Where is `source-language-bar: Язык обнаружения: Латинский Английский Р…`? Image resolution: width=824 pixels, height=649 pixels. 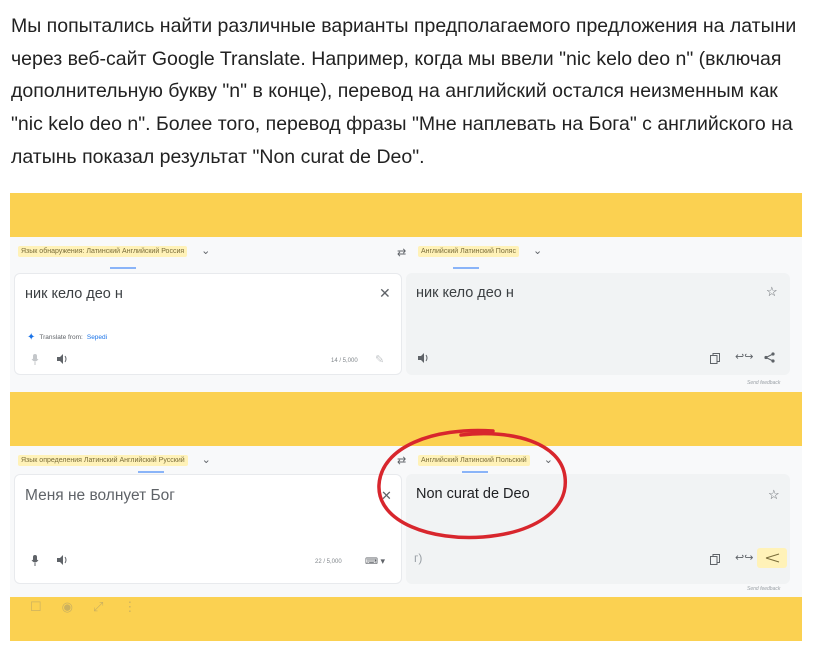
source-language-bar: Язык обнаружения: Латинский Английский Р… is located at coordinates (114, 251).